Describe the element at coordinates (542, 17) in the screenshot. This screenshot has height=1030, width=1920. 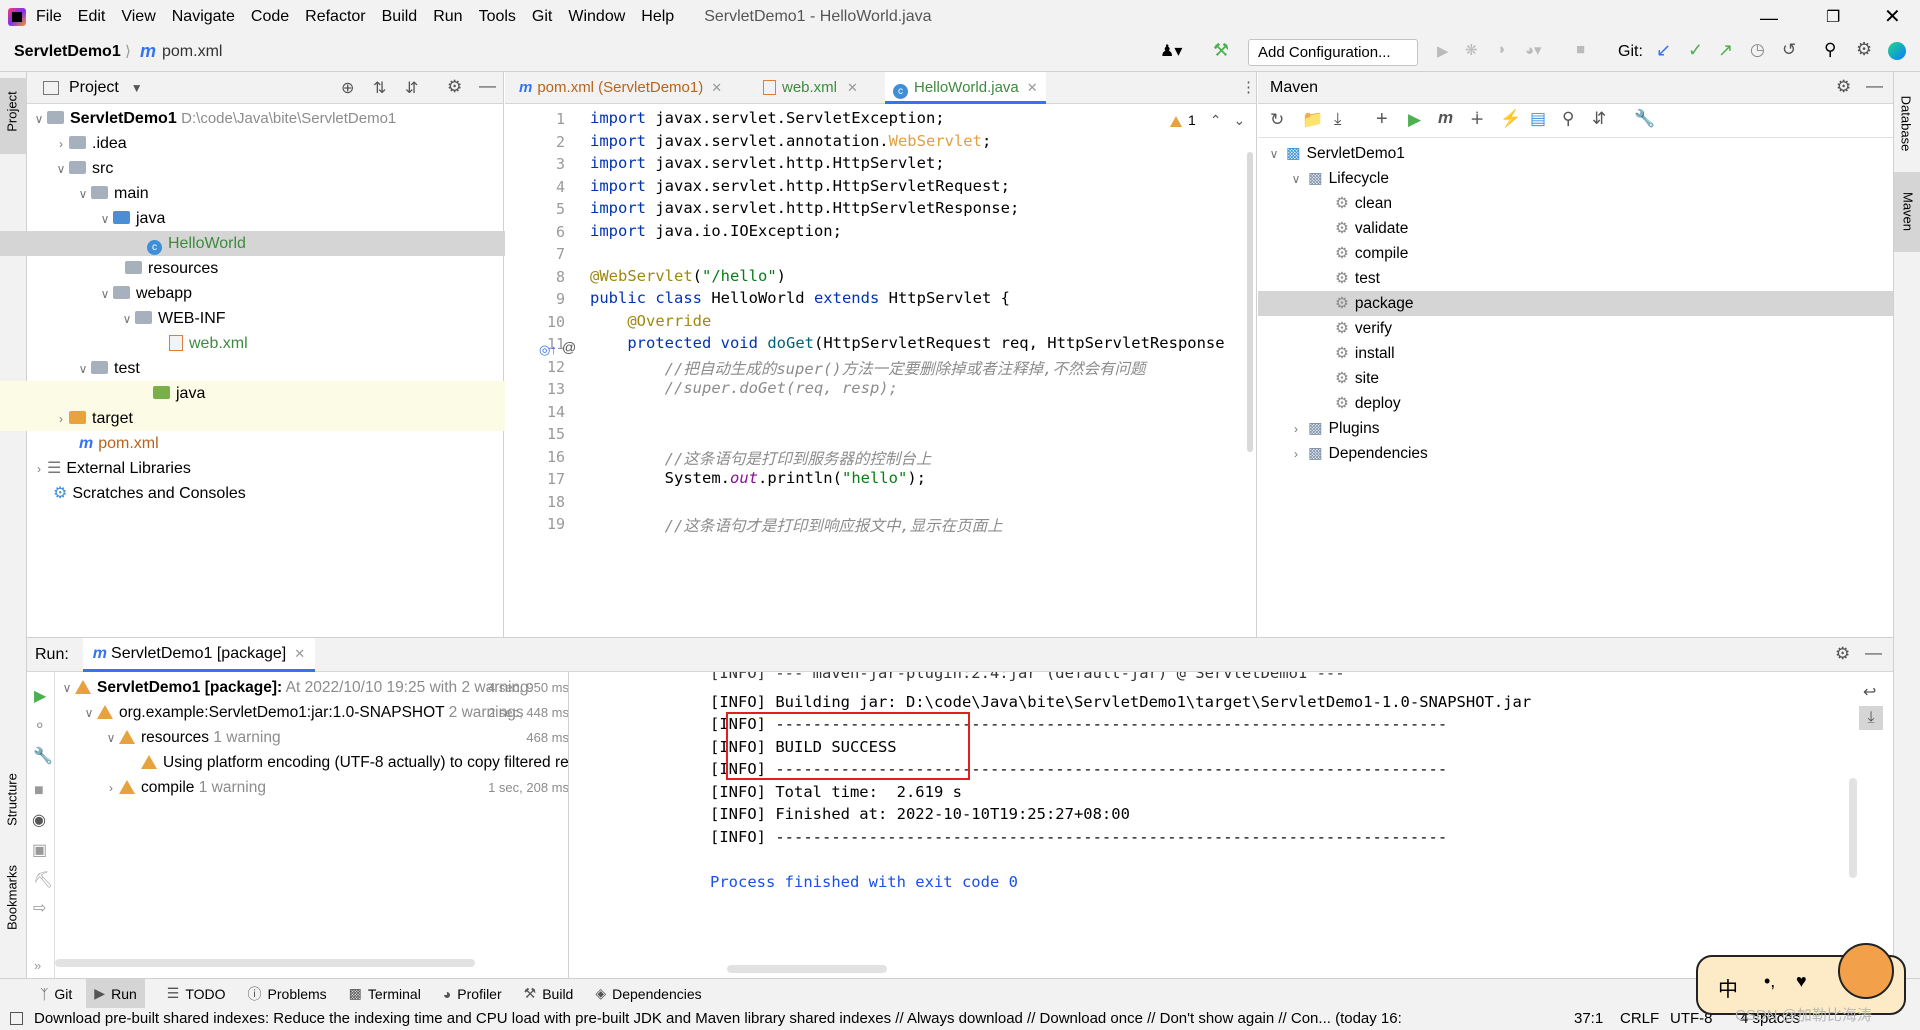
I see `menu-git: Git` at that location.